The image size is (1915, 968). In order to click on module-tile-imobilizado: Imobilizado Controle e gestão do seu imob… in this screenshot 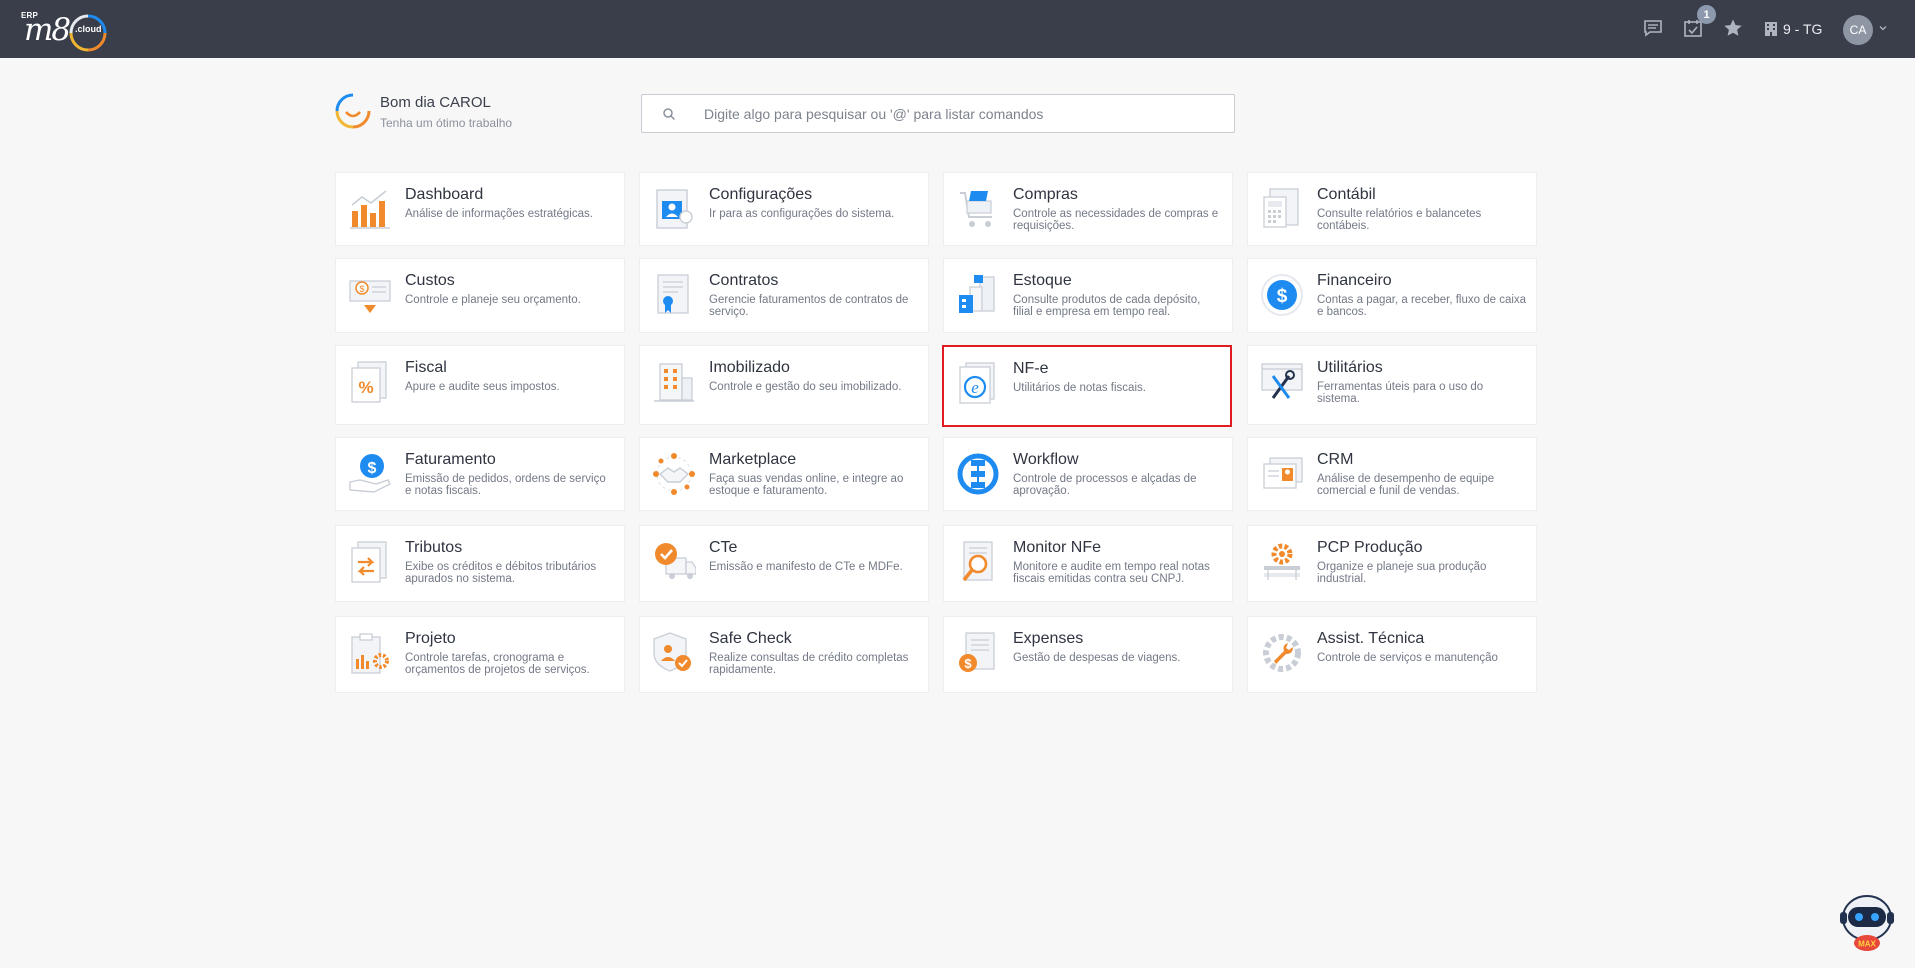, I will do `click(784, 385)`.